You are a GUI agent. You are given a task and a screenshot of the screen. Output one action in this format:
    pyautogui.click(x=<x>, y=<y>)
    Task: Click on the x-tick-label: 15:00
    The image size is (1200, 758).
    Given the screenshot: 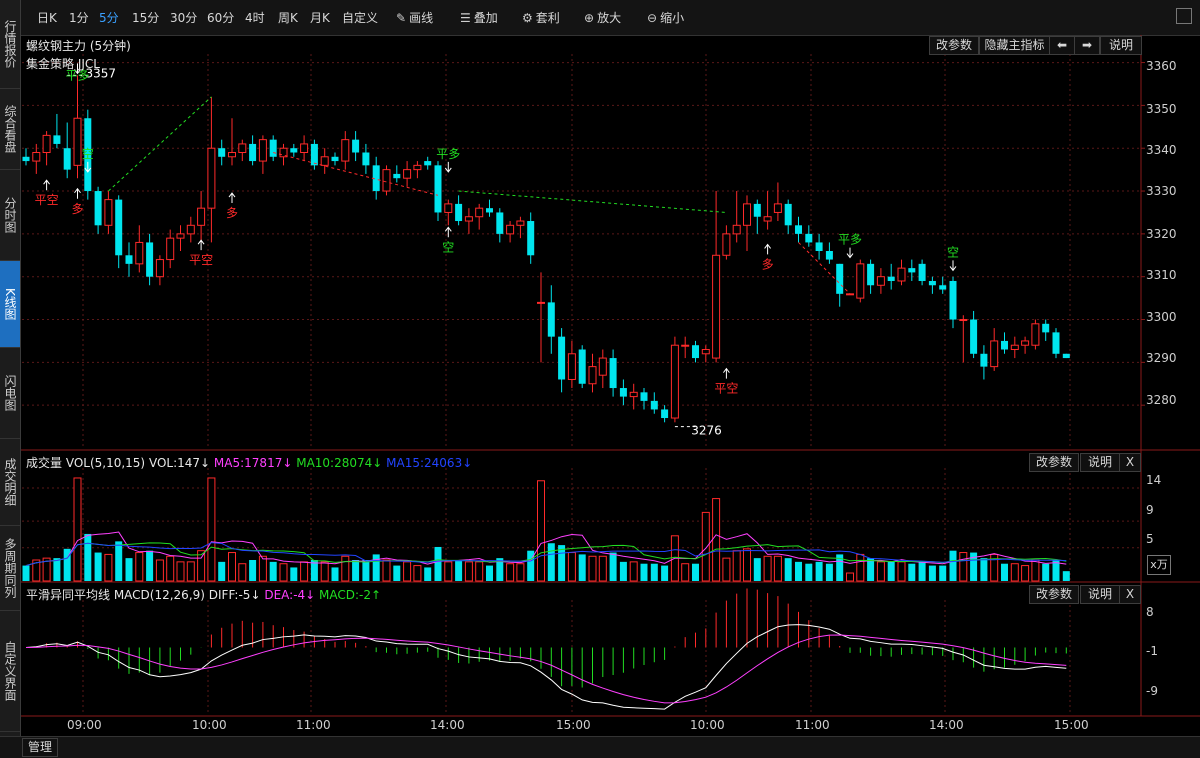 What is the action you would take?
    pyautogui.click(x=1071, y=725)
    